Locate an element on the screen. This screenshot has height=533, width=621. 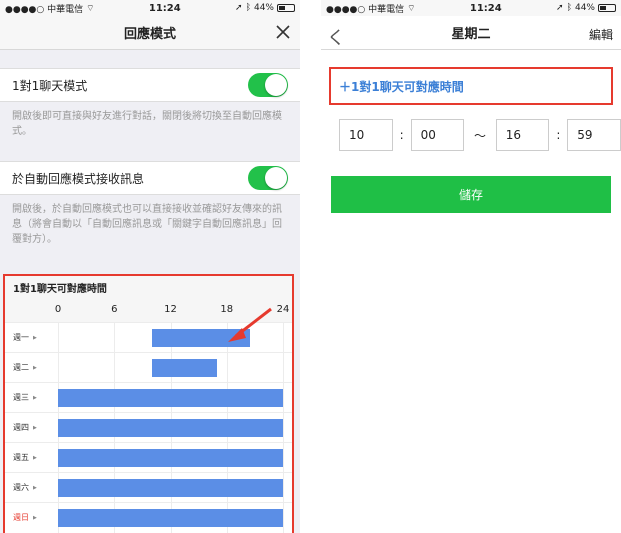
status-bar: ●●●●○ 中華電信 ⌔ 11:24 ➚ ᛒ 44% is located at coordinates (150, 8).